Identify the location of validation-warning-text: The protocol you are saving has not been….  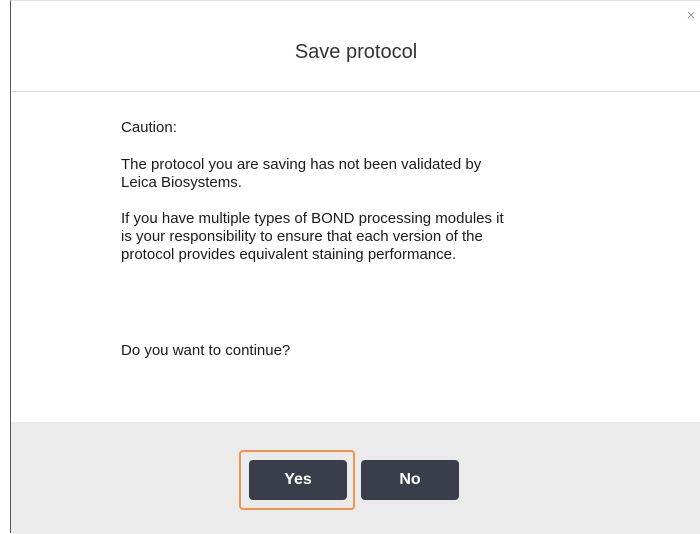
(301, 173).